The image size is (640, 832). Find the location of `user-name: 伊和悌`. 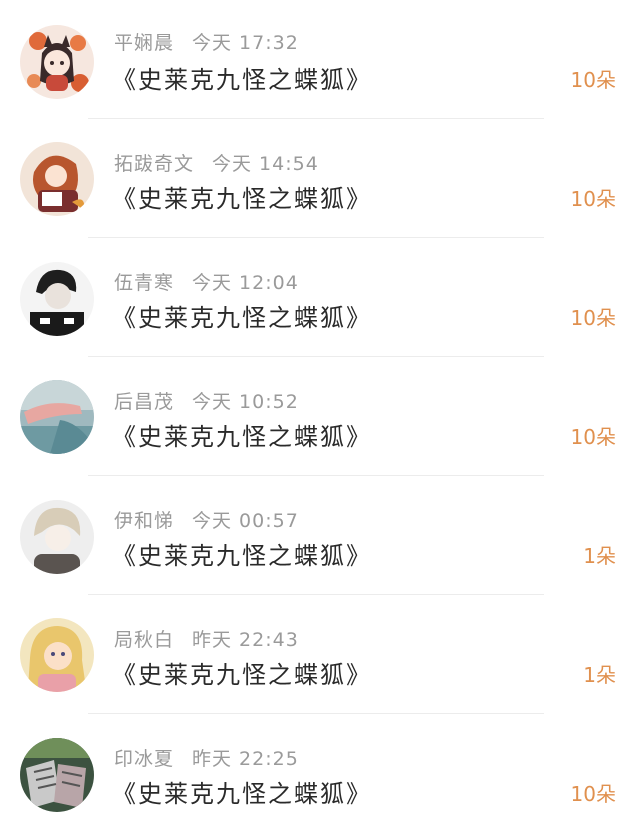

user-name: 伊和悌 is located at coordinates (144, 521).